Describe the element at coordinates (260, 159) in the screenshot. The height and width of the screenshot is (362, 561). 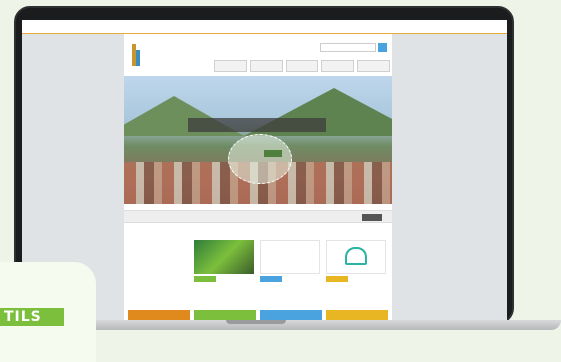
I see `map-graphic` at that location.